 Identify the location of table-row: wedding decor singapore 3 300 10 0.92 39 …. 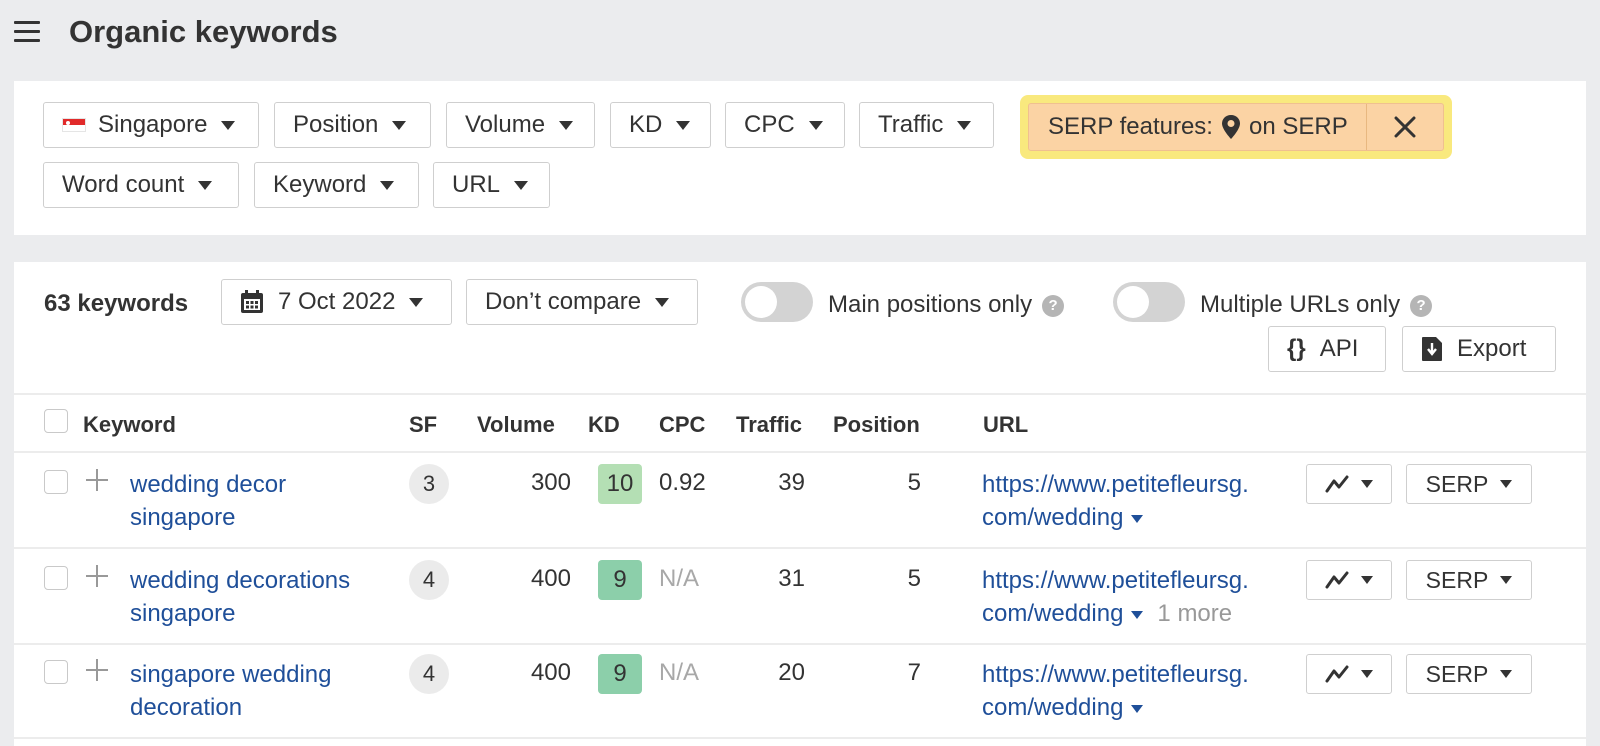
(800, 501).